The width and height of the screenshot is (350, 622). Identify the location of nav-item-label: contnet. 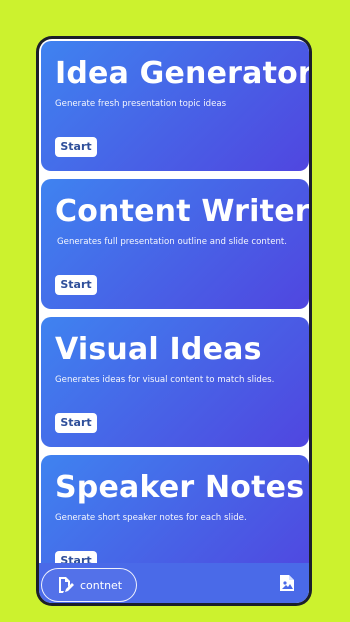
(101, 585).